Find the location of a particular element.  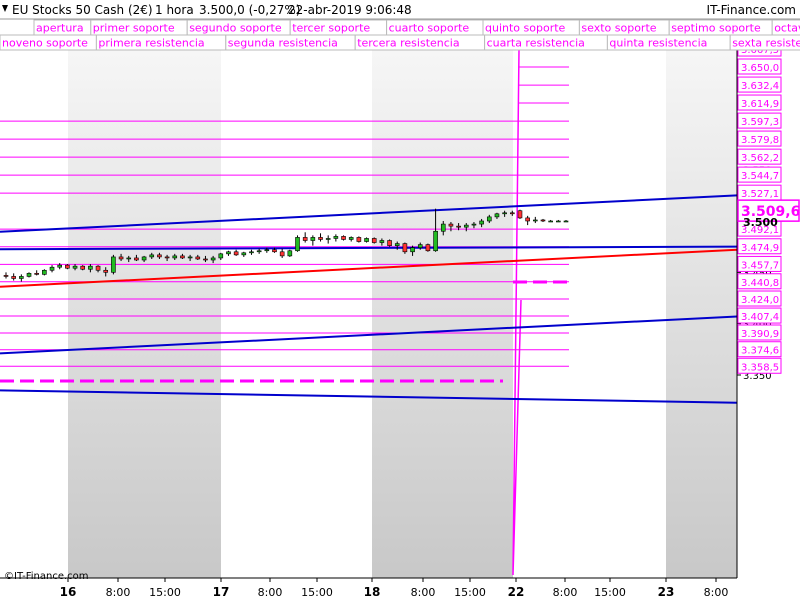

x-tick-label: 17 is located at coordinates (221, 592).